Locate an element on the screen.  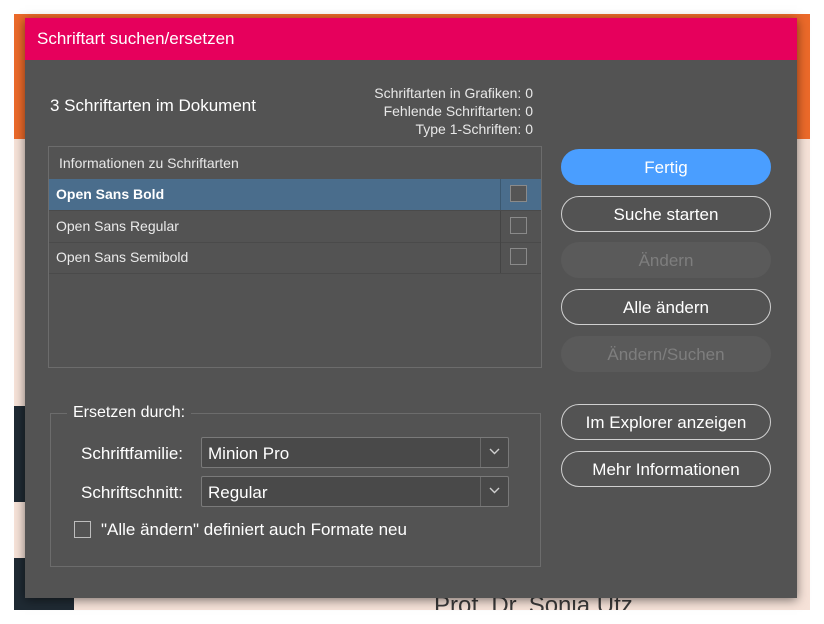
dialog-titlebar: Schriftart suchen/ersetzen is located at coordinates (411, 39).